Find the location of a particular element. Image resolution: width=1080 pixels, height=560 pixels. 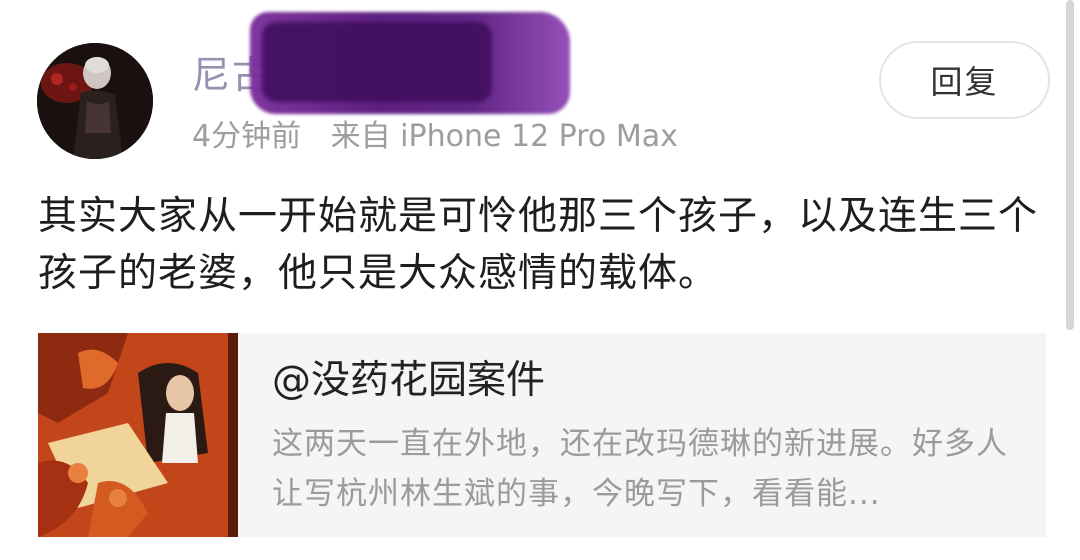

card-thumbnail is located at coordinates (138, 435).